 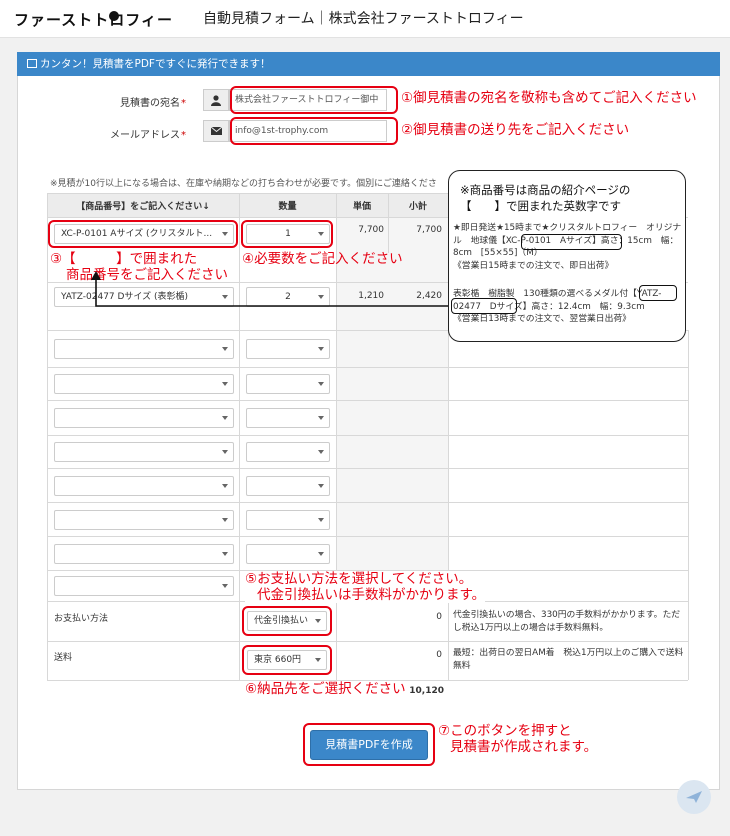 I want to click on code-highlight-2b, so click(x=484, y=306).